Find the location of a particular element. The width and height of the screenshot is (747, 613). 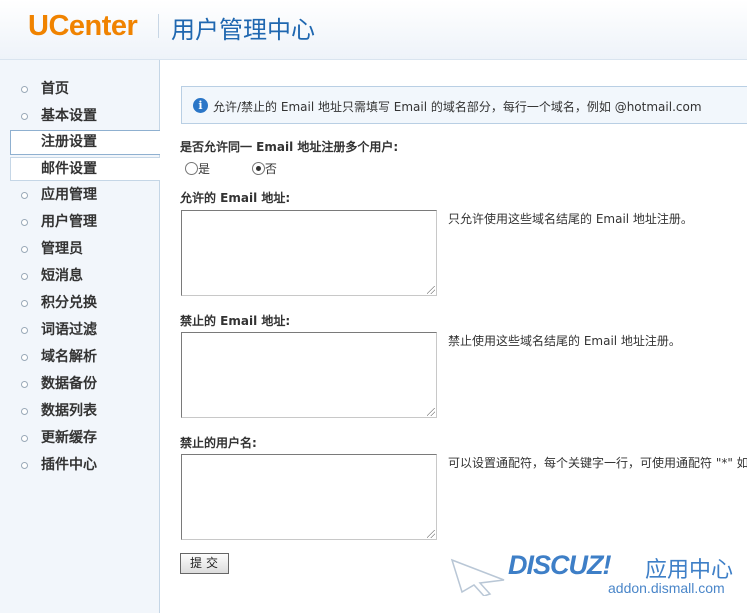

sidebar-item-plugin-center: 插件中心 is located at coordinates (80, 465).